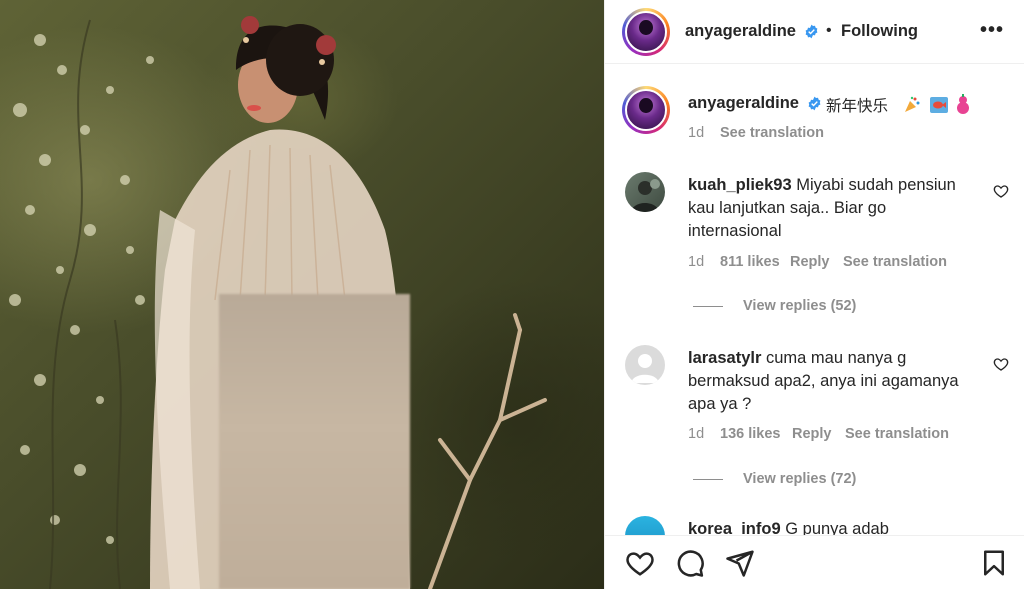  I want to click on bookmark-icon, so click(994, 563).